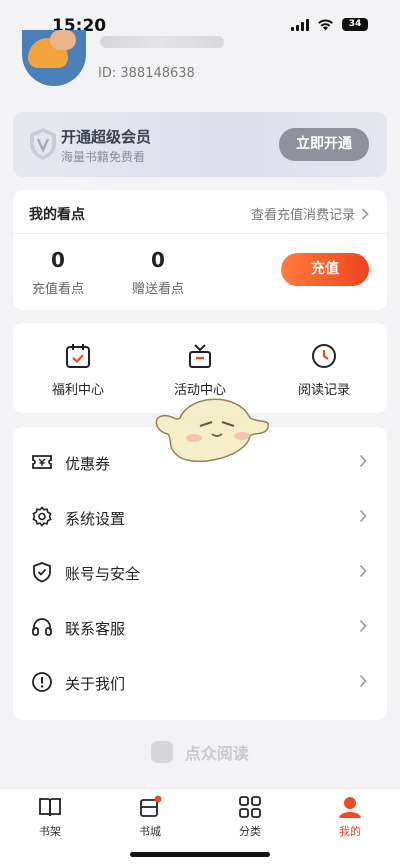 The image size is (400, 866). Describe the element at coordinates (200, 144) in the screenshot. I see `vip-banner: 开通超级会员 海量书籍免费看 立即开通` at that location.